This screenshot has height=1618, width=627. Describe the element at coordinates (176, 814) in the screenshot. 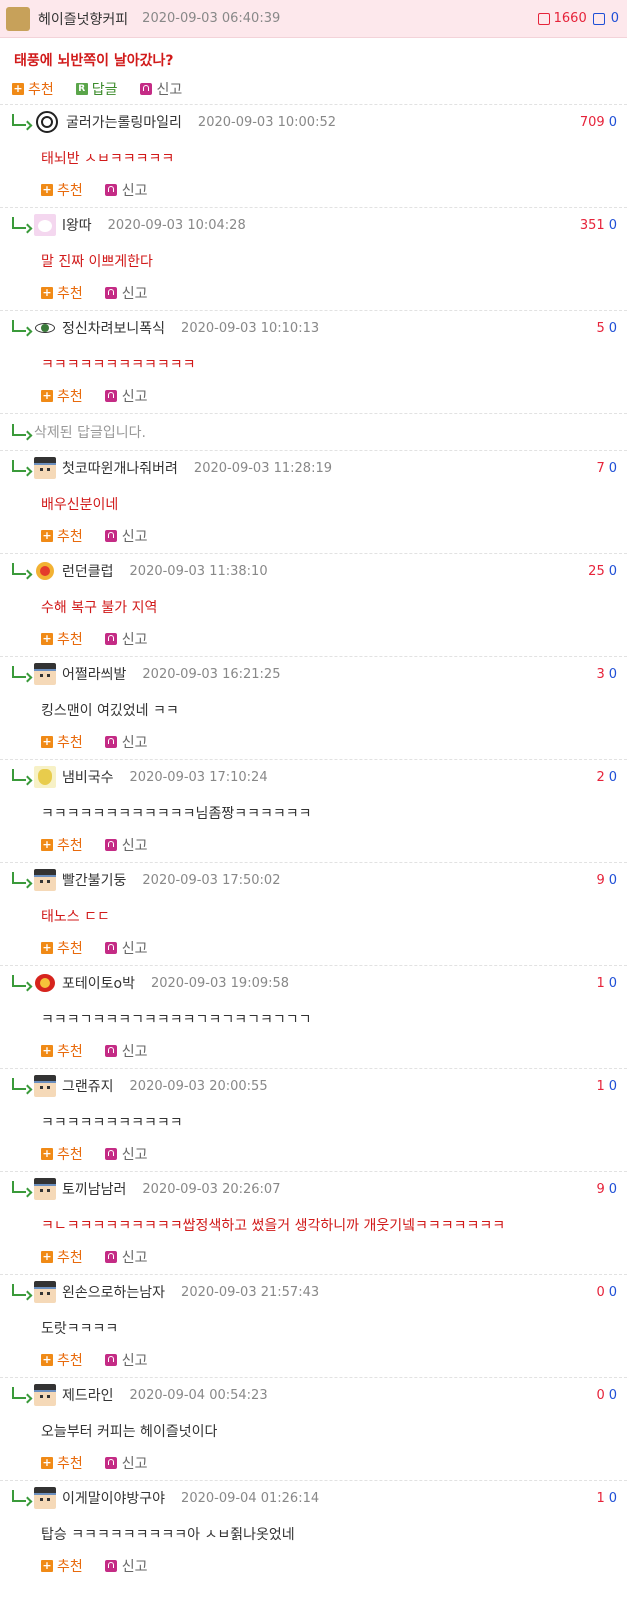

I see `reply-text: ㅋㅋㅋㅋㅋㅋㅋㅋㅋㅋㅋㅋ님좀짱ㅋㅋㅋㅋㅋㅋ` at that location.